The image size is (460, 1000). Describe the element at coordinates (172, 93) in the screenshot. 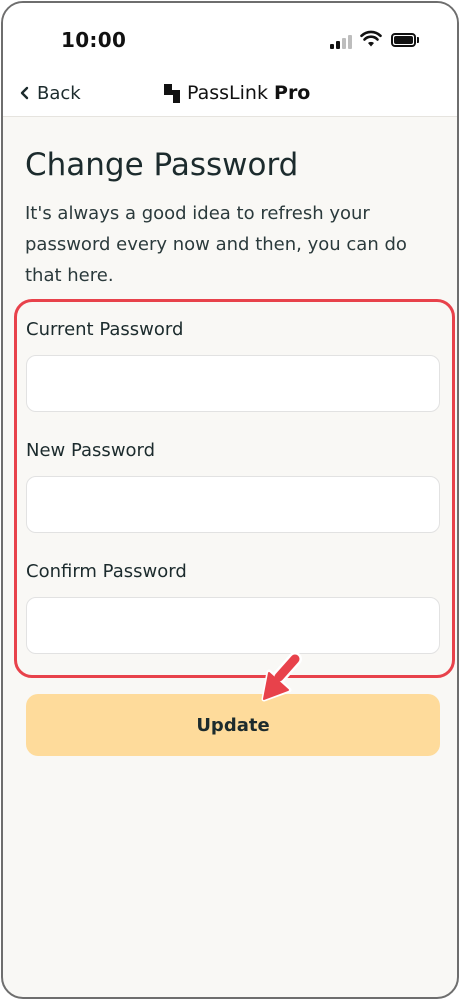

I see `passlink-logo-icon` at that location.